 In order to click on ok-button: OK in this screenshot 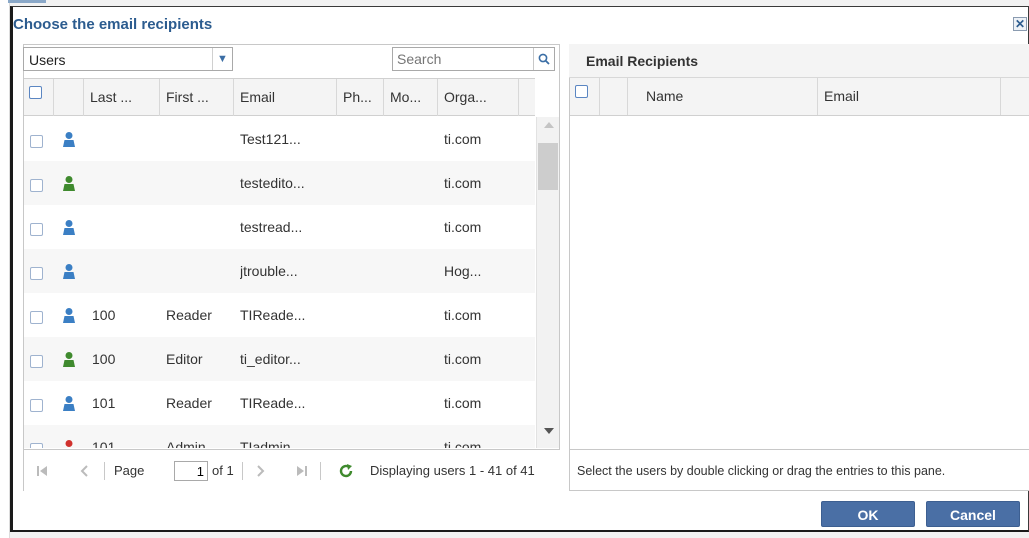, I will do `click(868, 514)`.